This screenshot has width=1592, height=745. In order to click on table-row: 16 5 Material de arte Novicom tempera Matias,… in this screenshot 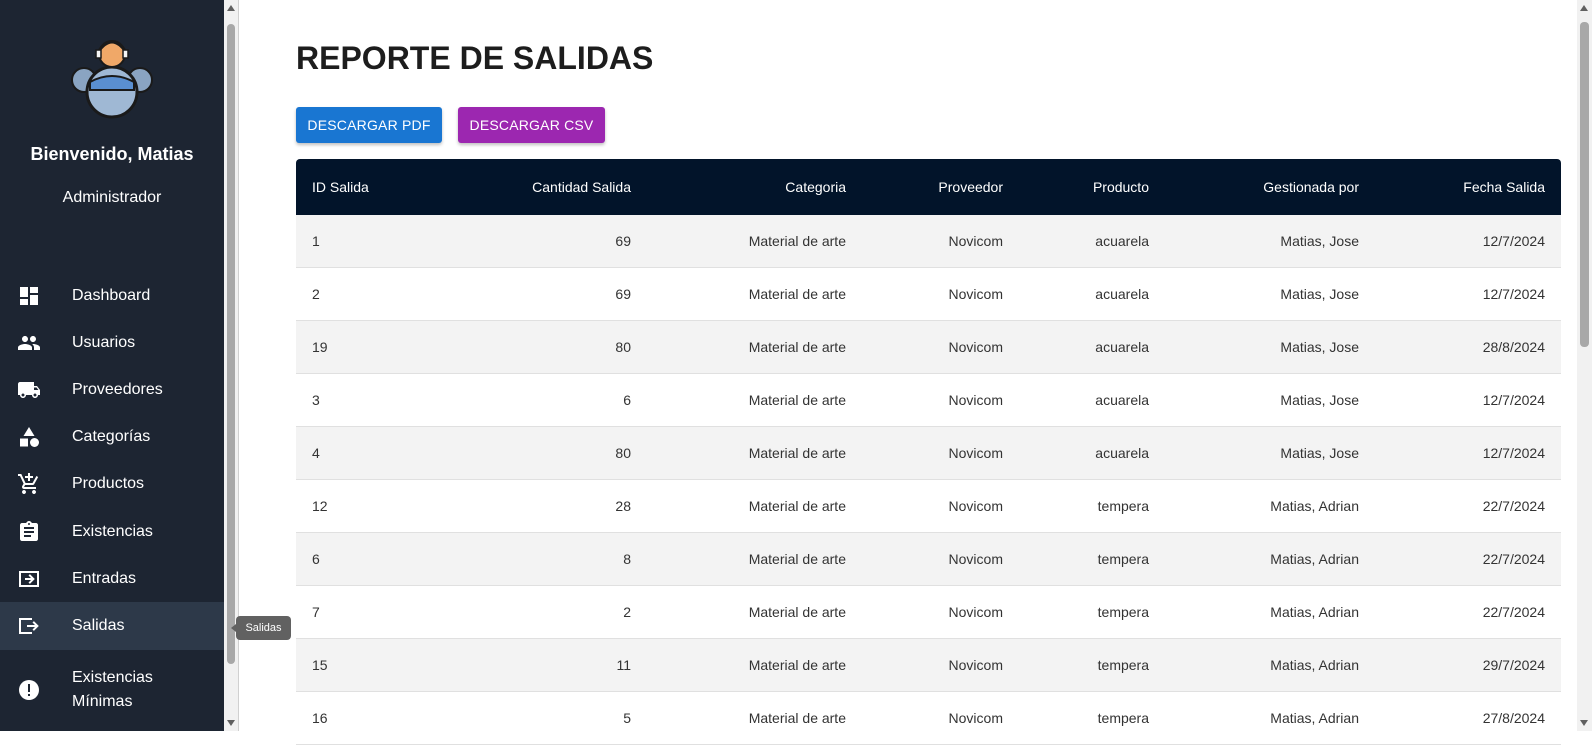, I will do `click(928, 718)`.